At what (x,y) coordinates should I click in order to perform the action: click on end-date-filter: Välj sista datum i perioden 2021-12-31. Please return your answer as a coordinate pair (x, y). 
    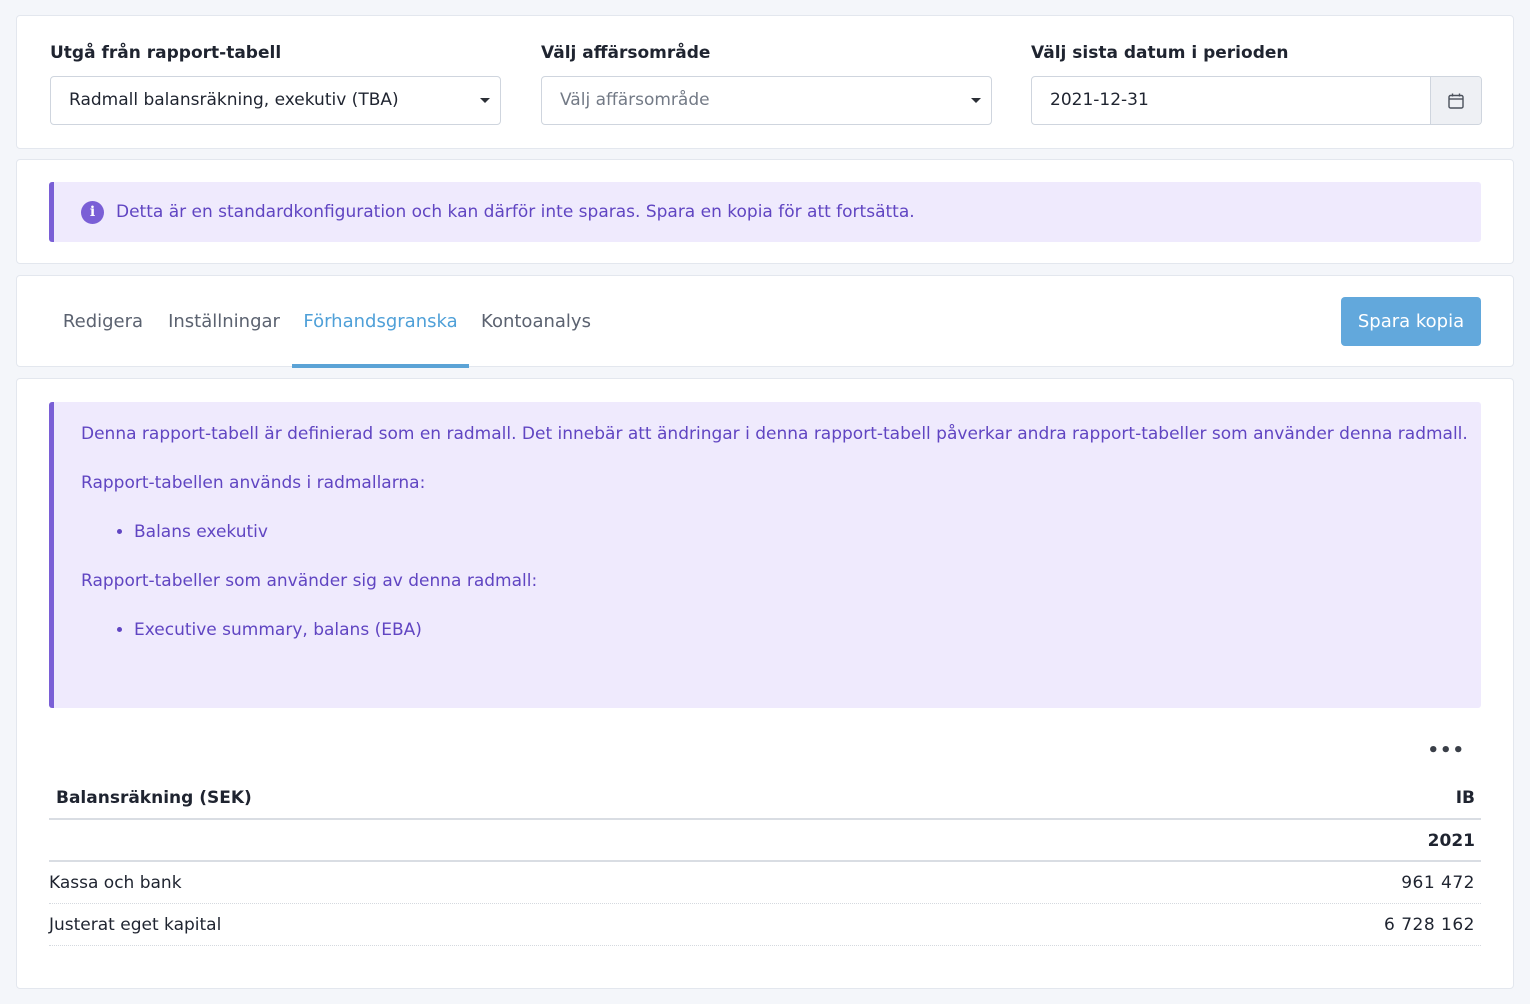
    Looking at the image, I should click on (1256, 83).